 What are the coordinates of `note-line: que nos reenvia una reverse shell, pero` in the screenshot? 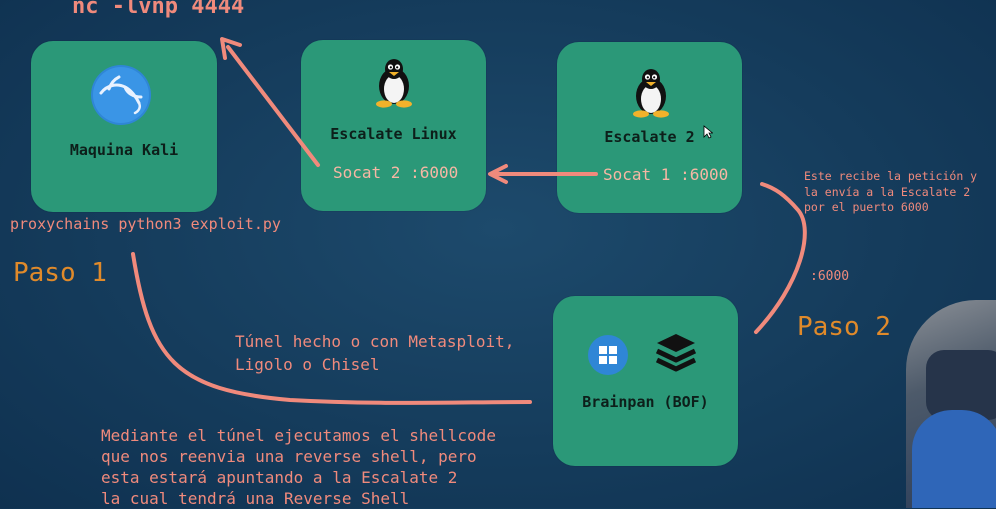 It's located at (289, 456).